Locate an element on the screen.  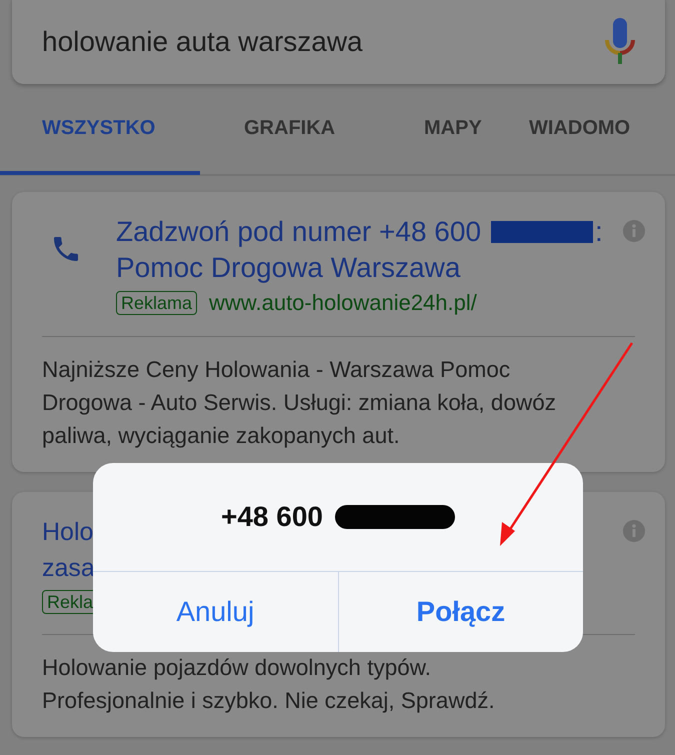
tab: WSZYSTKO is located at coordinates (100, 130).